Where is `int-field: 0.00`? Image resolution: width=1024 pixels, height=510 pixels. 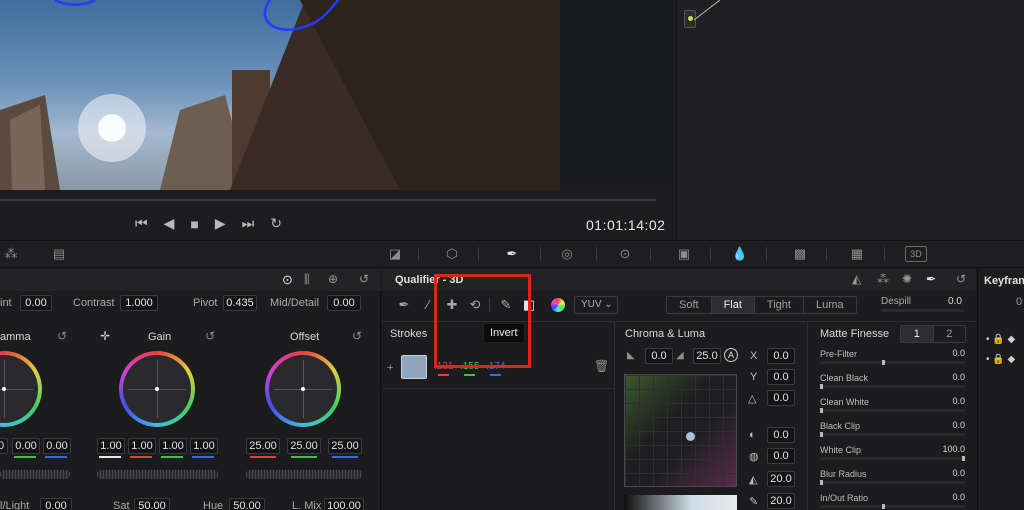
int-field: 0.00 is located at coordinates (36, 303).